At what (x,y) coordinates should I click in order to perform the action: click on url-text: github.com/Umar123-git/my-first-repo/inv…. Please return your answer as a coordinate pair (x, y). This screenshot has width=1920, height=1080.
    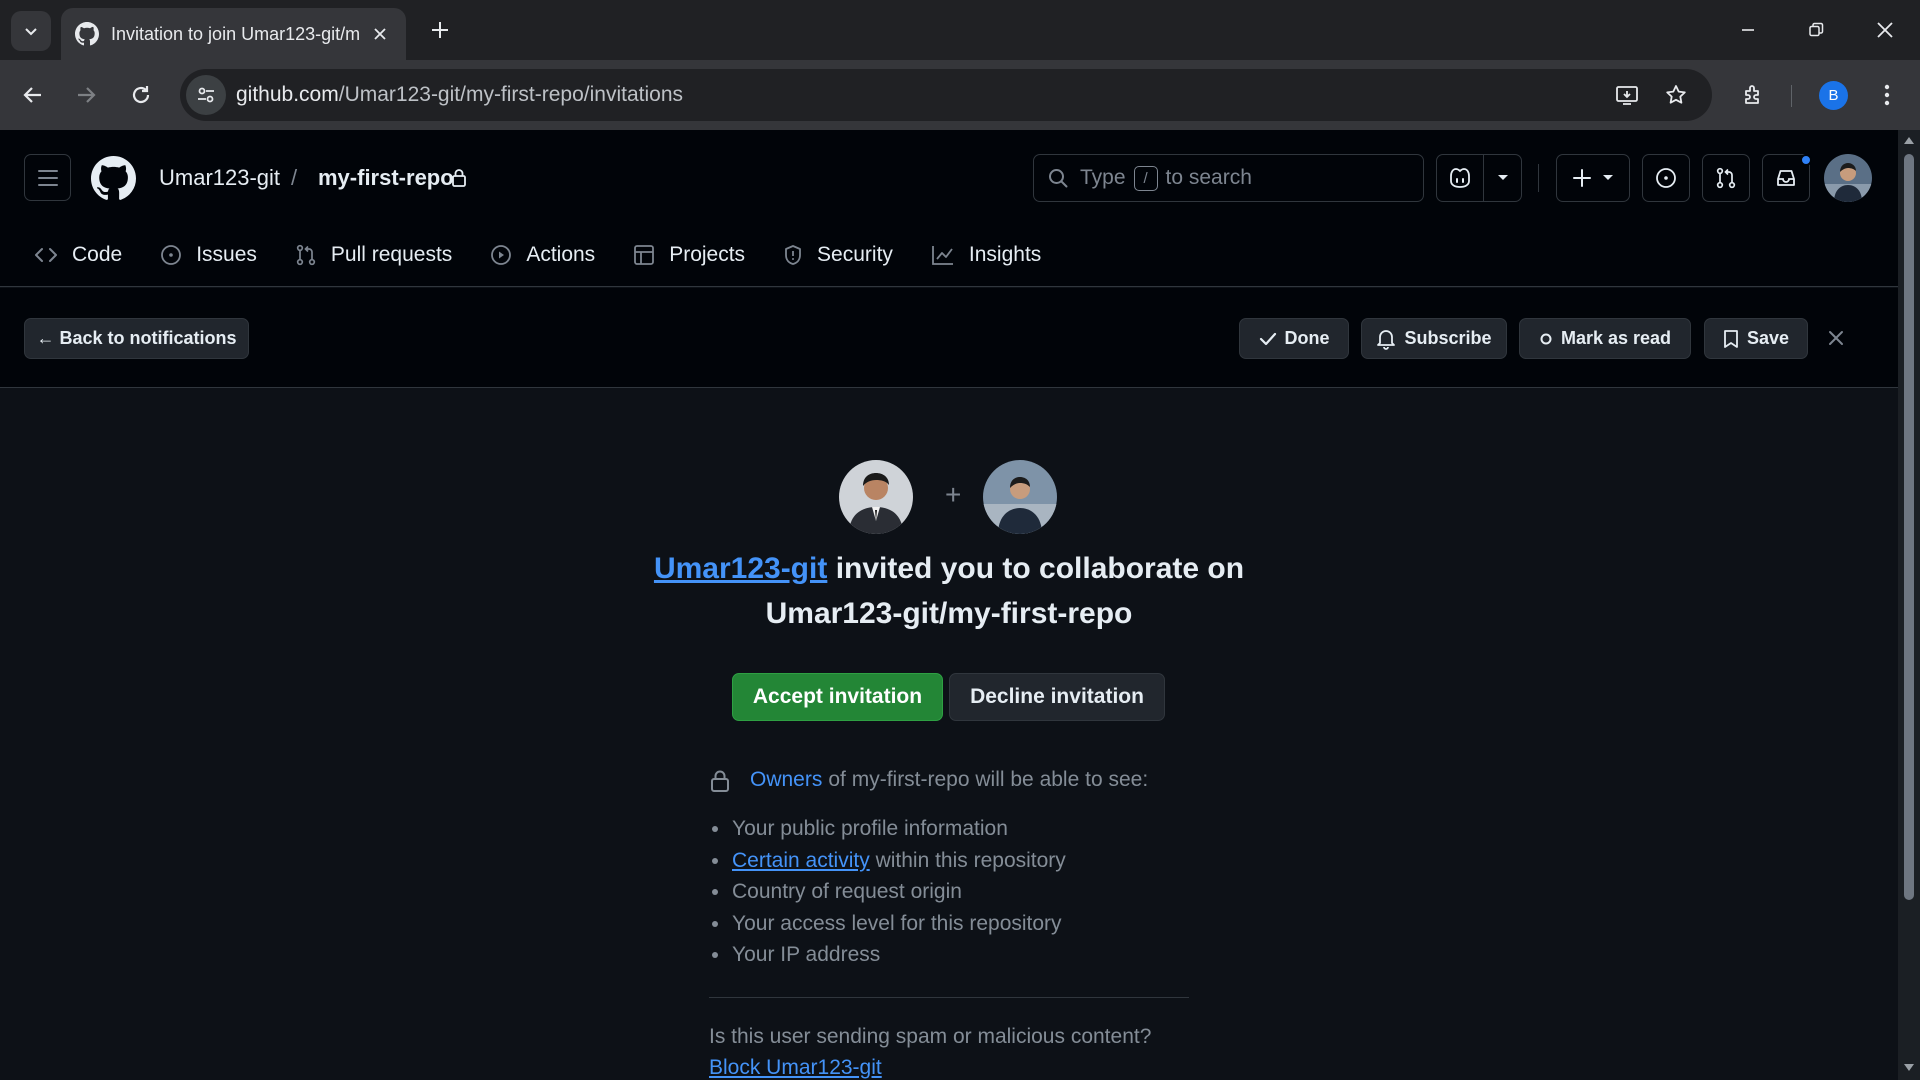
    Looking at the image, I should click on (459, 95).